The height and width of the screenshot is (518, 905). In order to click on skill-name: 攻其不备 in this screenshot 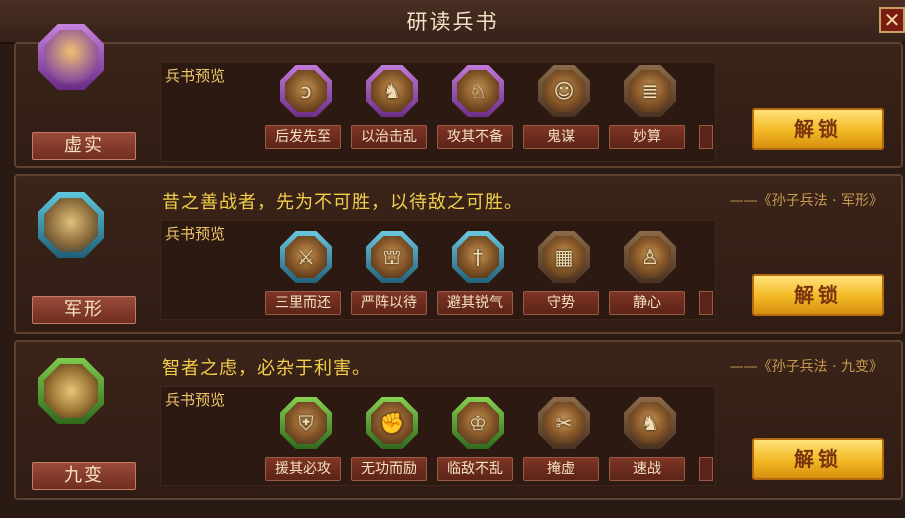, I will do `click(475, 137)`.